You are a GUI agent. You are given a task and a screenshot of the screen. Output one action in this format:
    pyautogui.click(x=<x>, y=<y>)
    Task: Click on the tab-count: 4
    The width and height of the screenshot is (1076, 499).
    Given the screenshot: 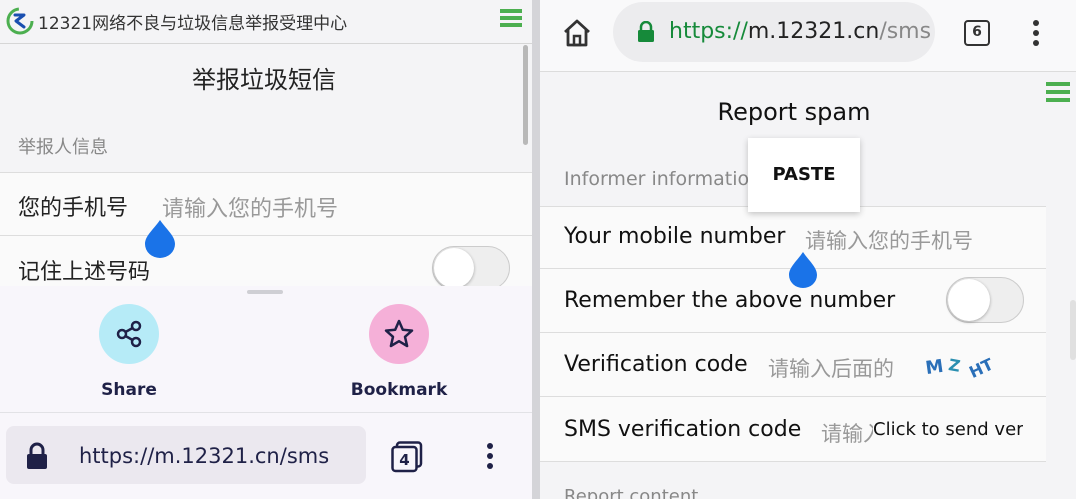 What is the action you would take?
    pyautogui.click(x=404, y=460)
    